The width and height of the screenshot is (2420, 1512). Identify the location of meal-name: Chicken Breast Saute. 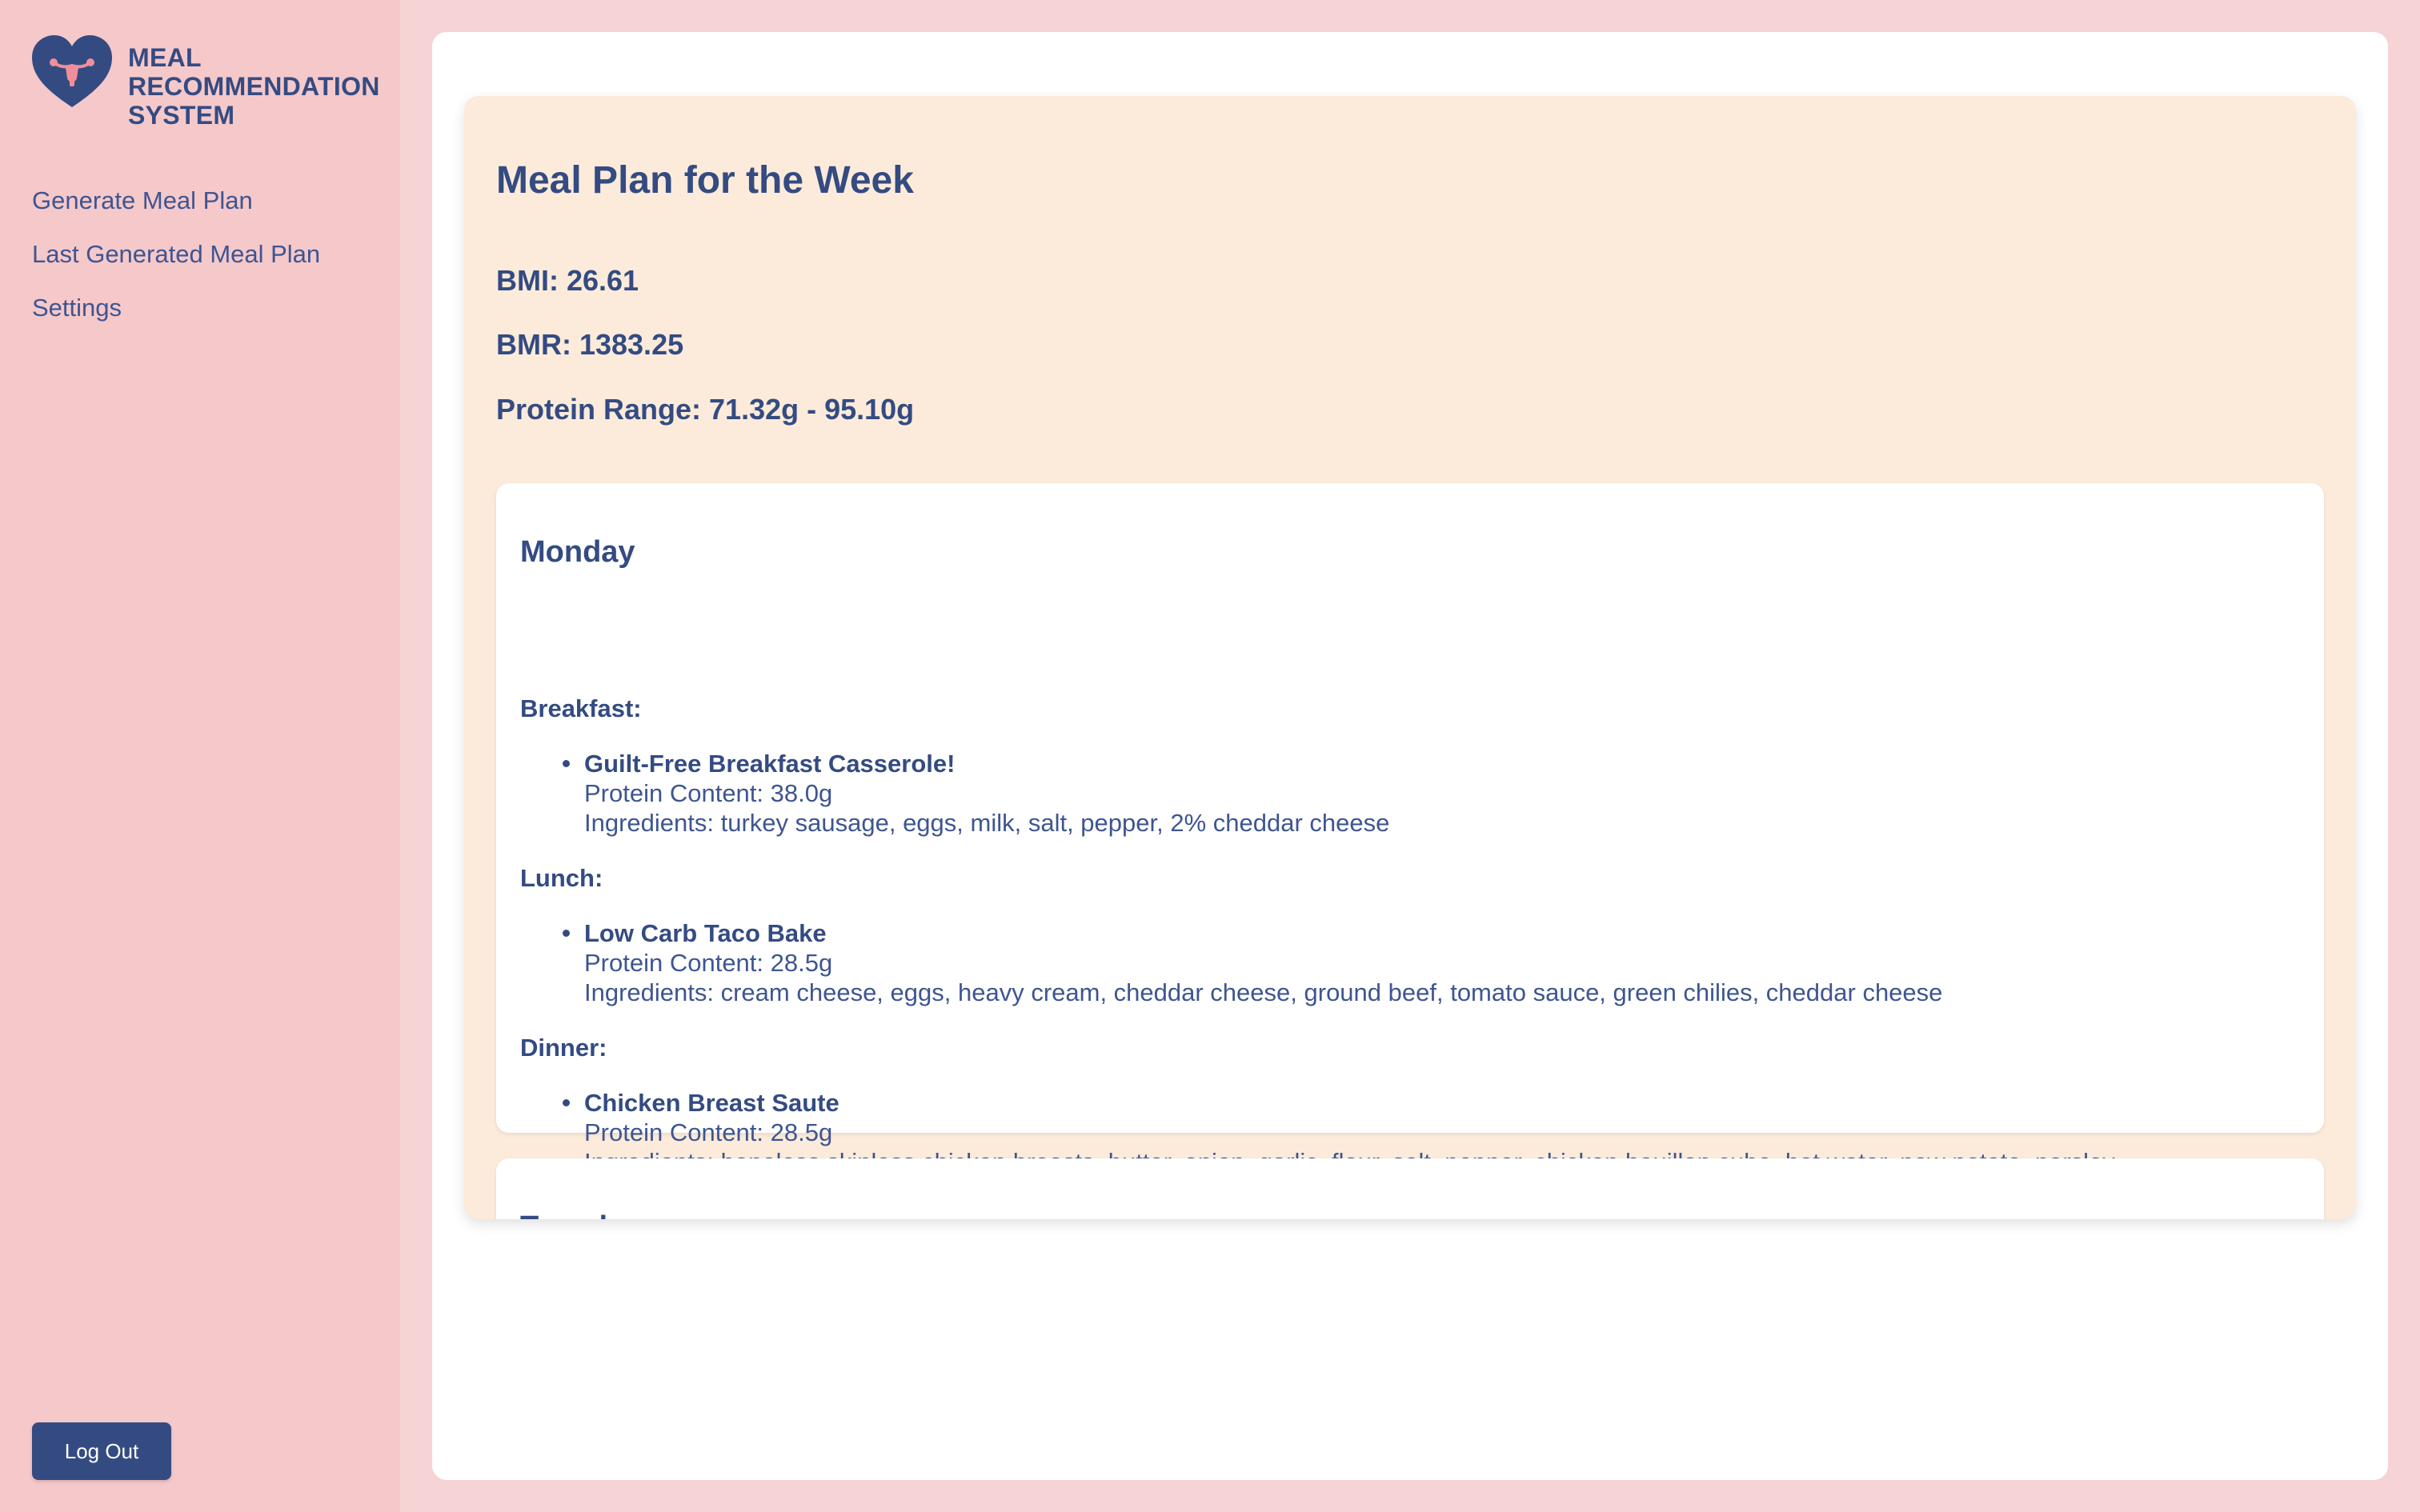
(711, 1103).